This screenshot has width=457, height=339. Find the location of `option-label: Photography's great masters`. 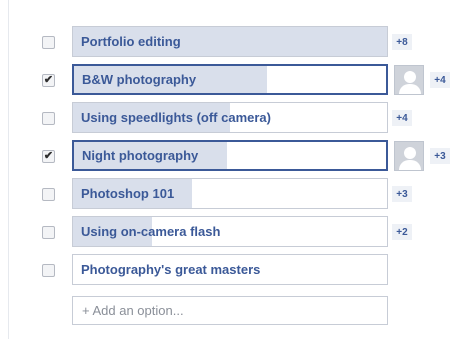

option-label: Photography's great masters is located at coordinates (171, 269).